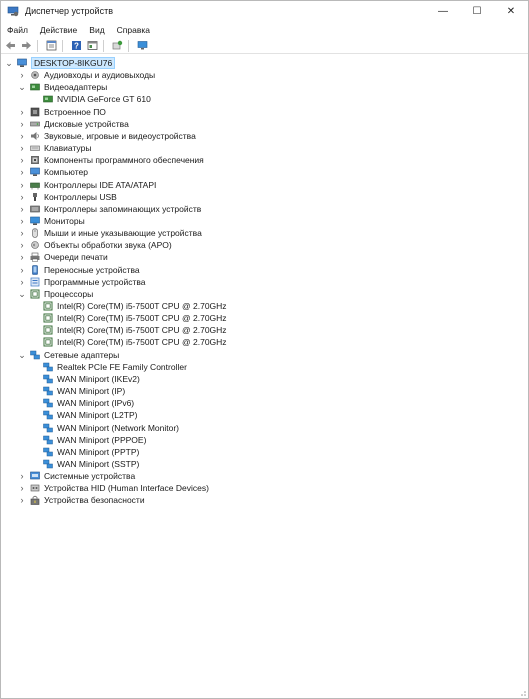  Describe the element at coordinates (95, 245) in the screenshot. I see `tree-category: › Объекты обработки звука (APO)` at that location.